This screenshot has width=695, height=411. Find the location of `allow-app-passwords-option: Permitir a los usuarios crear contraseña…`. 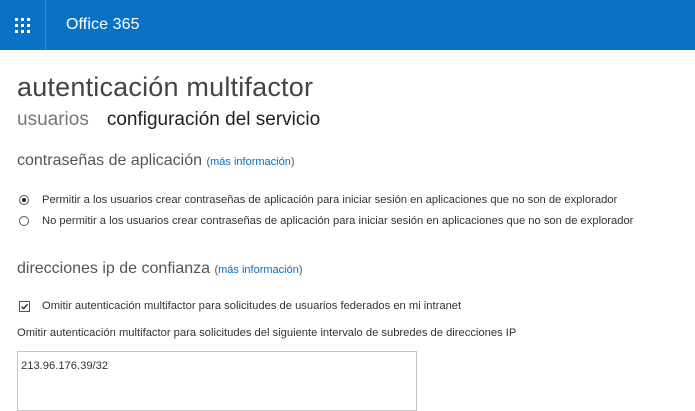

allow-app-passwords-option: Permitir a los usuarios crear contraseña… is located at coordinates (318, 200).